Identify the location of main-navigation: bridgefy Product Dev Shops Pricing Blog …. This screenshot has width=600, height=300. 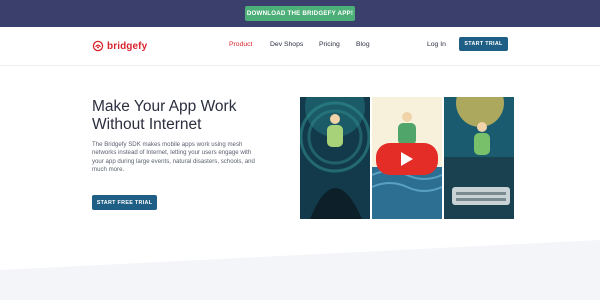
(300, 46).